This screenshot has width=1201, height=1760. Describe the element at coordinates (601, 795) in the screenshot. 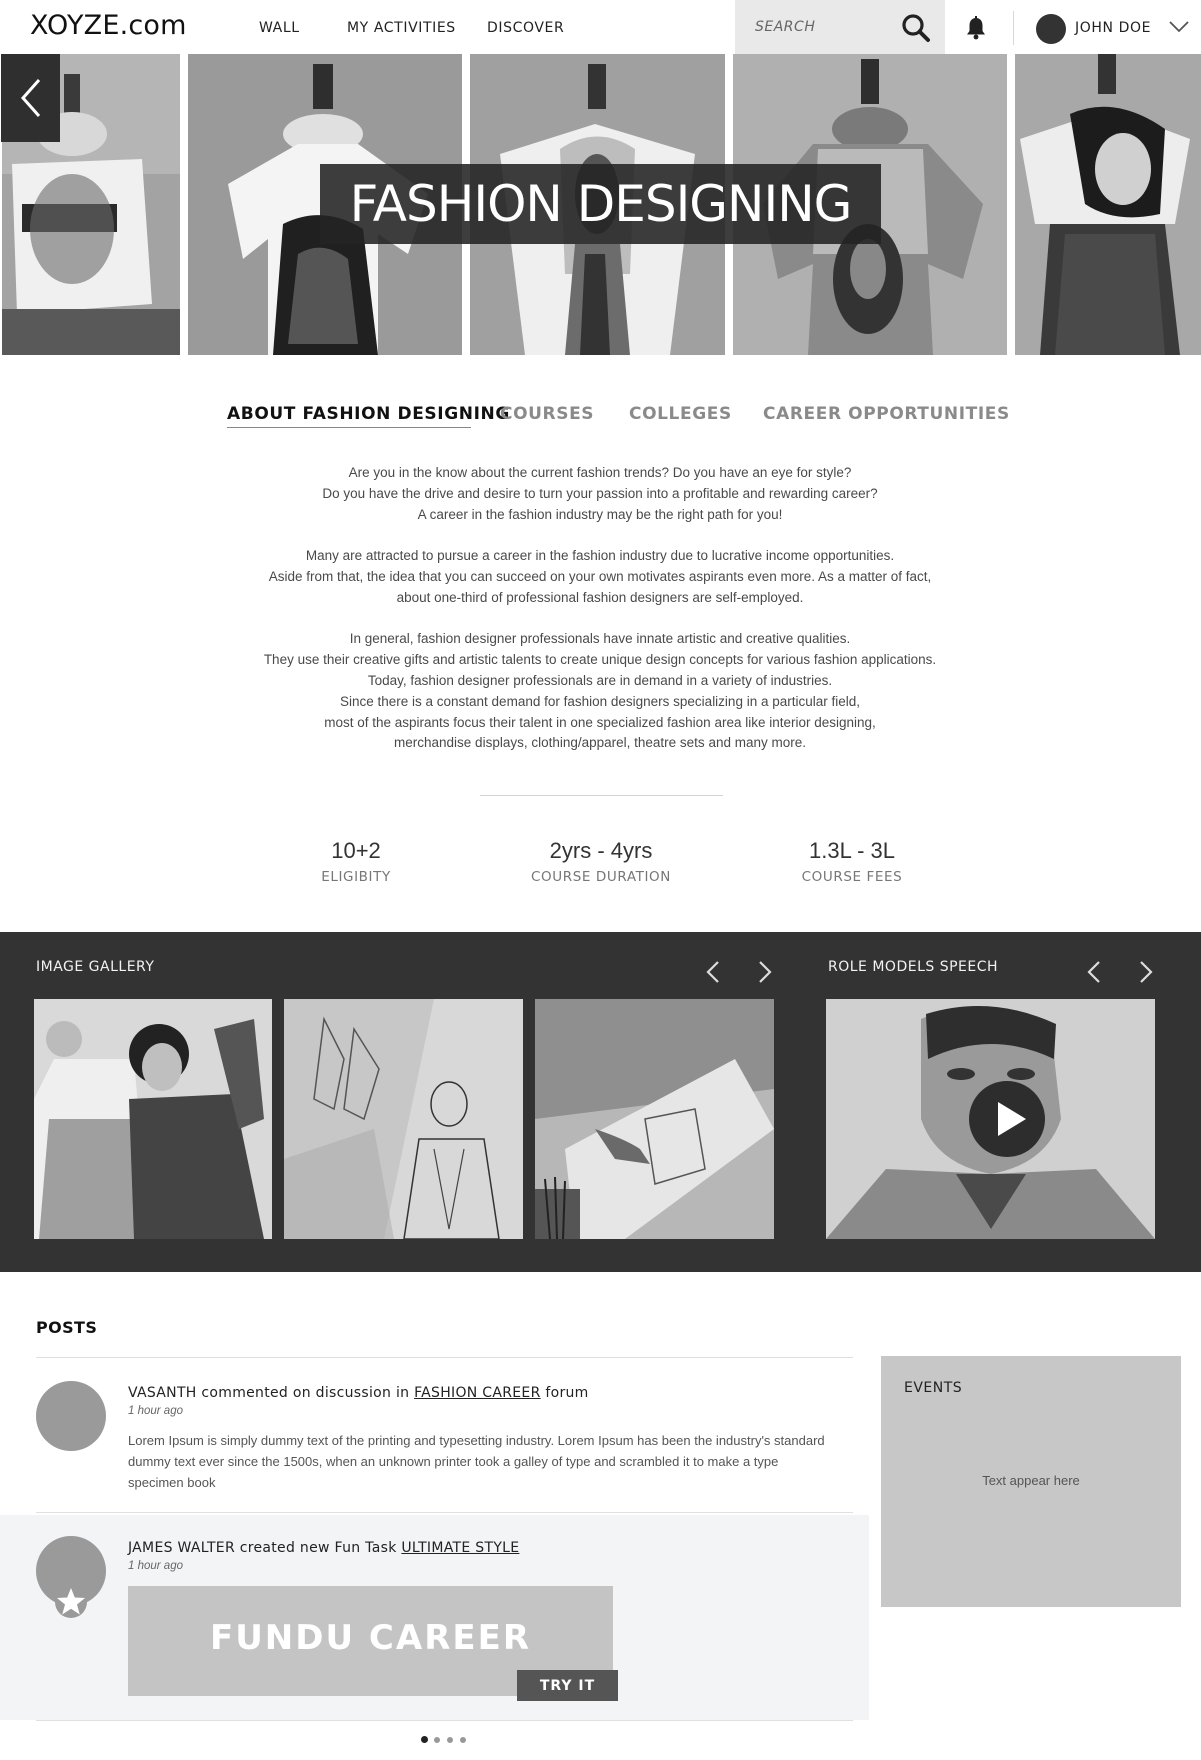

I see `divider` at that location.